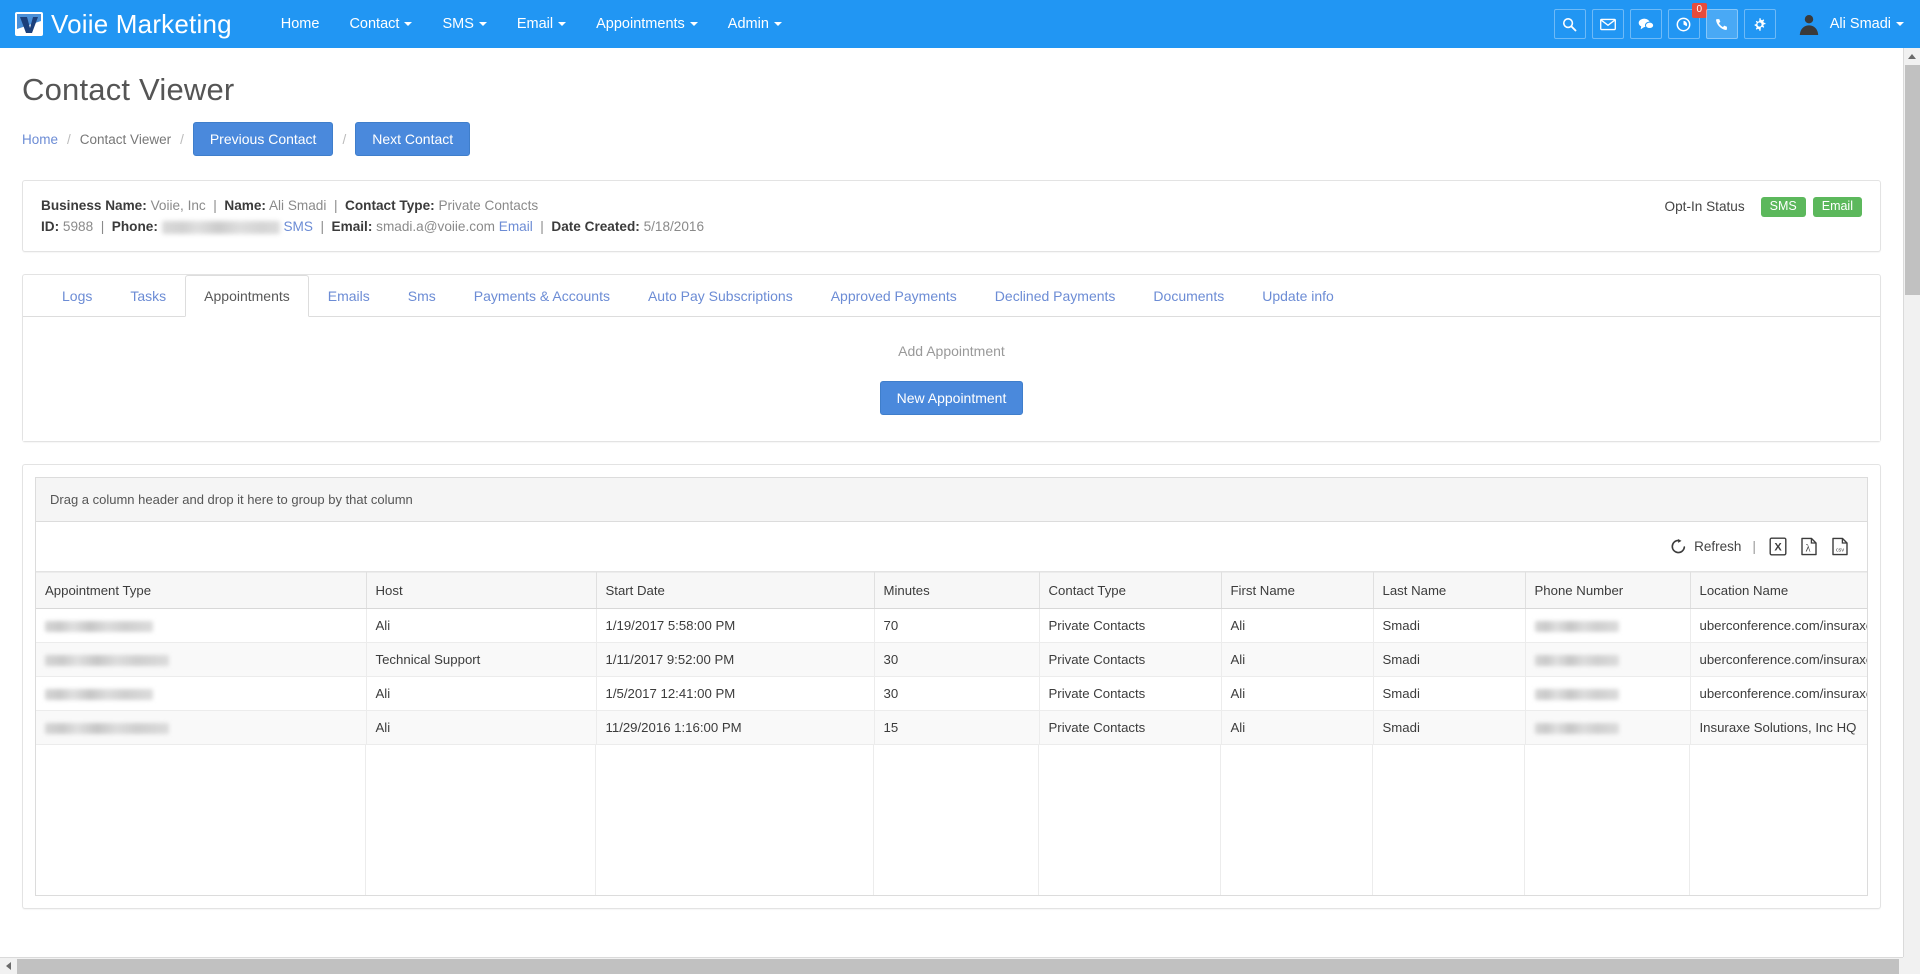 The height and width of the screenshot is (974, 1920). What do you see at coordinates (755, 24) in the screenshot?
I see `nav-item-admin: Admin` at bounding box center [755, 24].